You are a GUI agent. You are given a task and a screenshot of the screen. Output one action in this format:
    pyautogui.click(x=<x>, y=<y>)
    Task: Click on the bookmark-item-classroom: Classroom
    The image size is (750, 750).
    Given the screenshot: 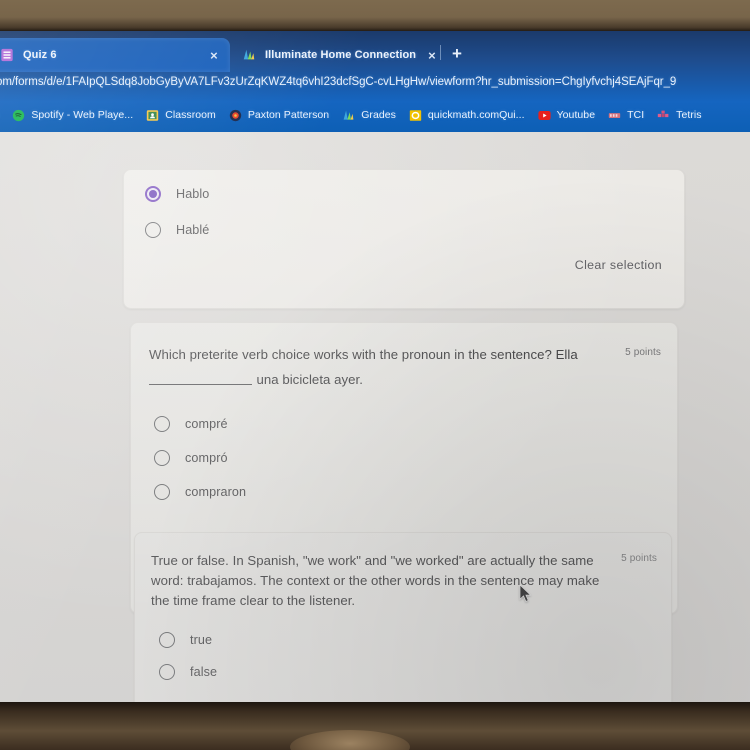 What is the action you would take?
    pyautogui.click(x=181, y=115)
    